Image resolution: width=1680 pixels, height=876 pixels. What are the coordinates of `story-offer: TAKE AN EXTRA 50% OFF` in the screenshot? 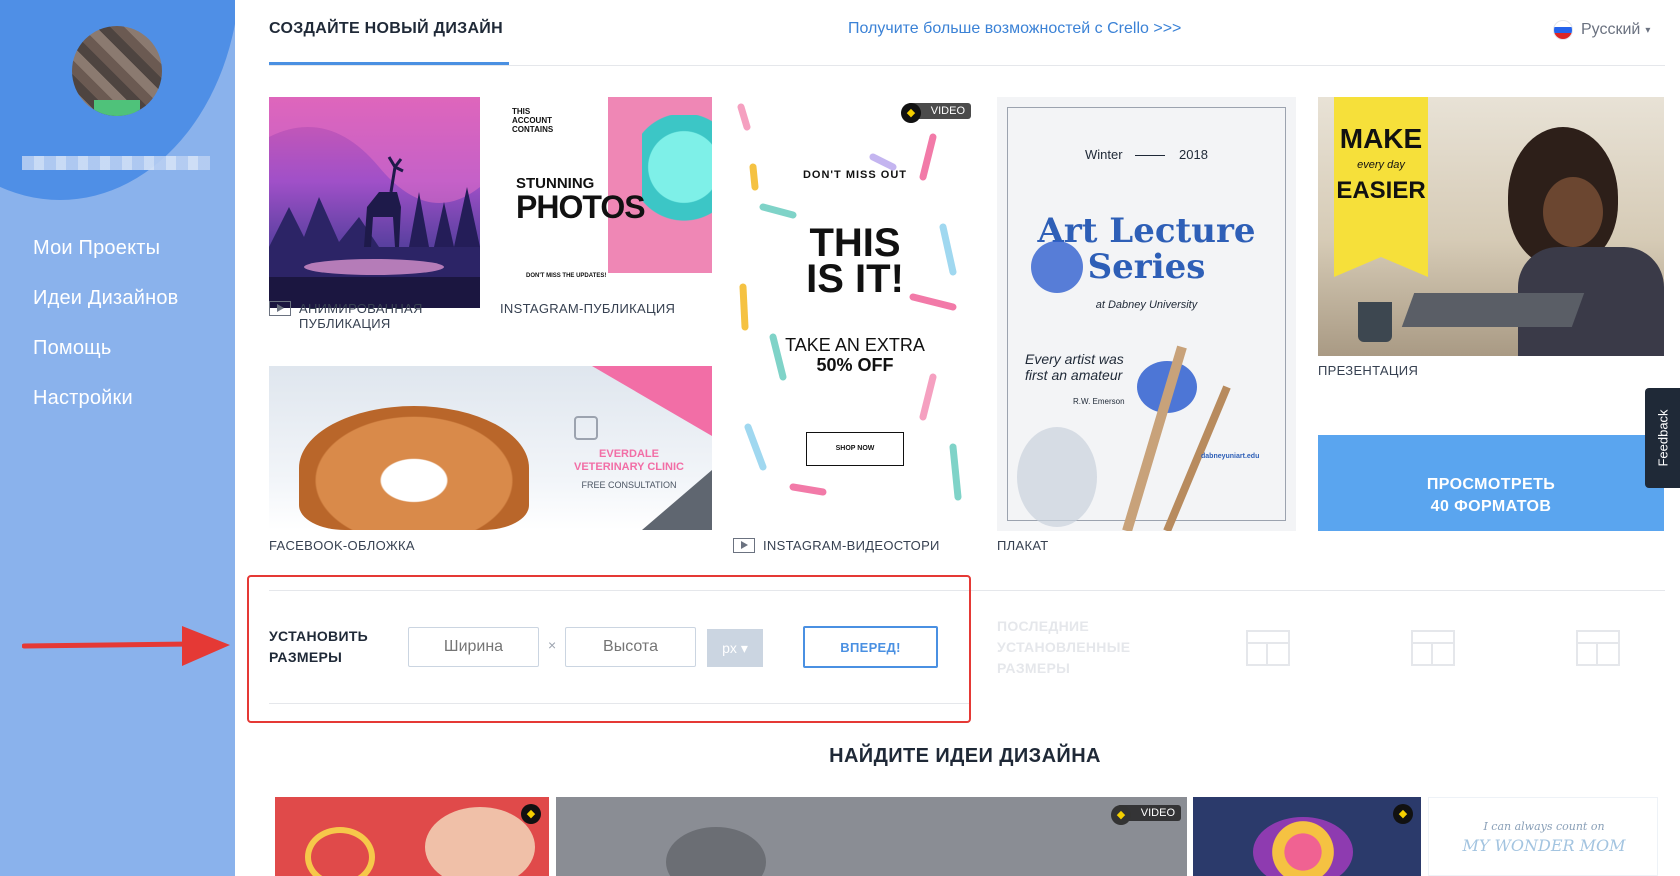 It's located at (855, 355).